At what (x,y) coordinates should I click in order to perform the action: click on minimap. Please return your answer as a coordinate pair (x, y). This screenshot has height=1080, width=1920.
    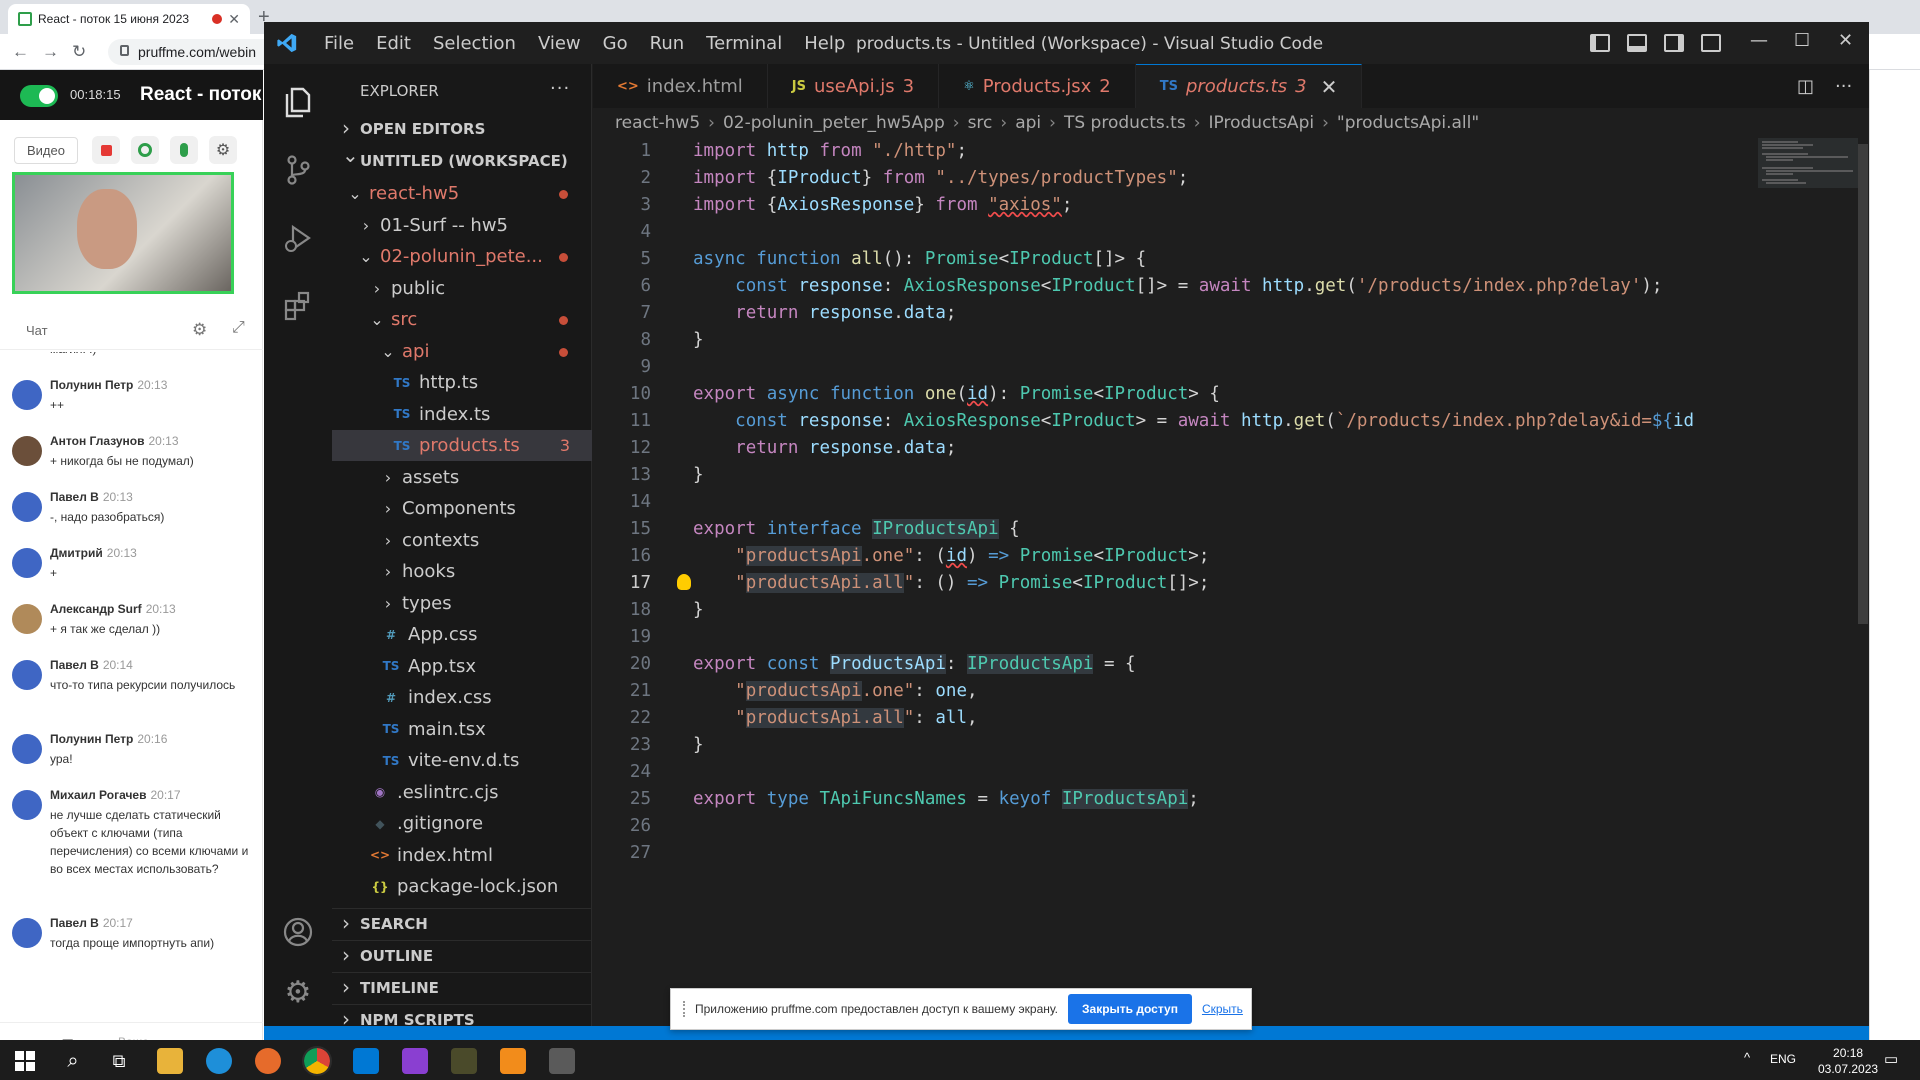
    Looking at the image, I should click on (1808, 578).